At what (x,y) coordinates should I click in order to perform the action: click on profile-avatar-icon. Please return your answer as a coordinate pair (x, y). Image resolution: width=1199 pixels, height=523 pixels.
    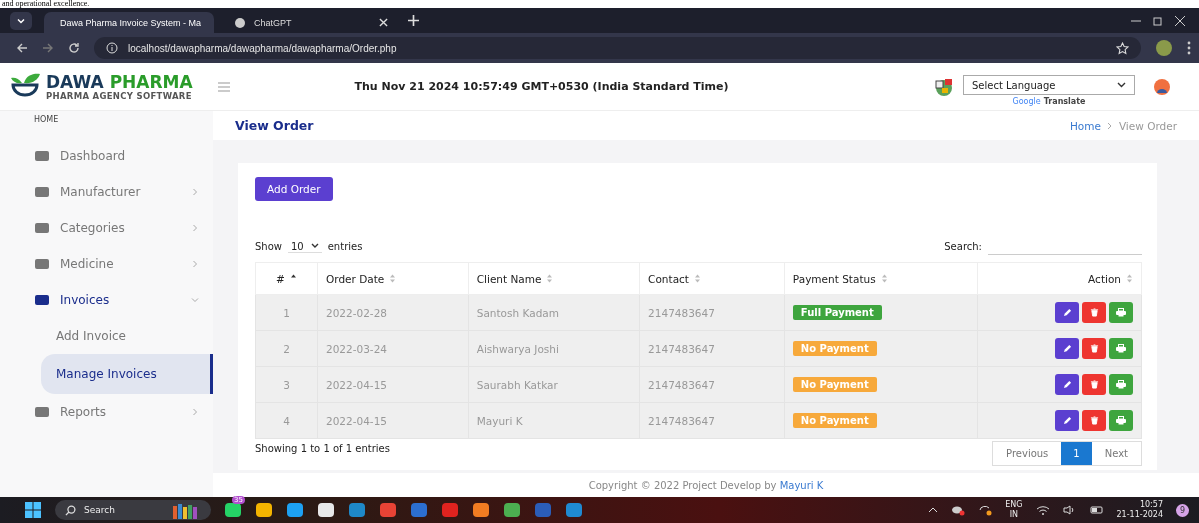
    Looking at the image, I should click on (1164, 48).